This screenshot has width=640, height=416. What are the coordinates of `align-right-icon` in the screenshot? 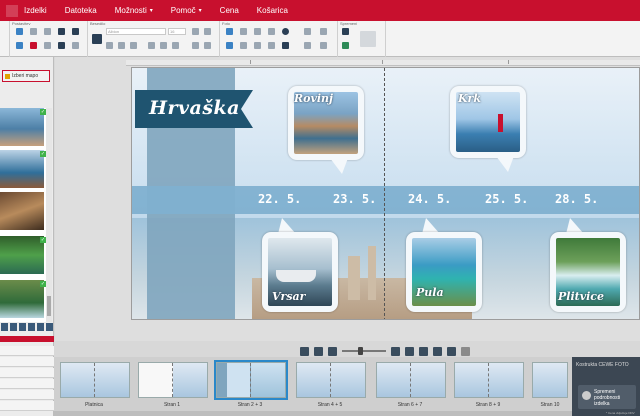 It's located at (175, 45).